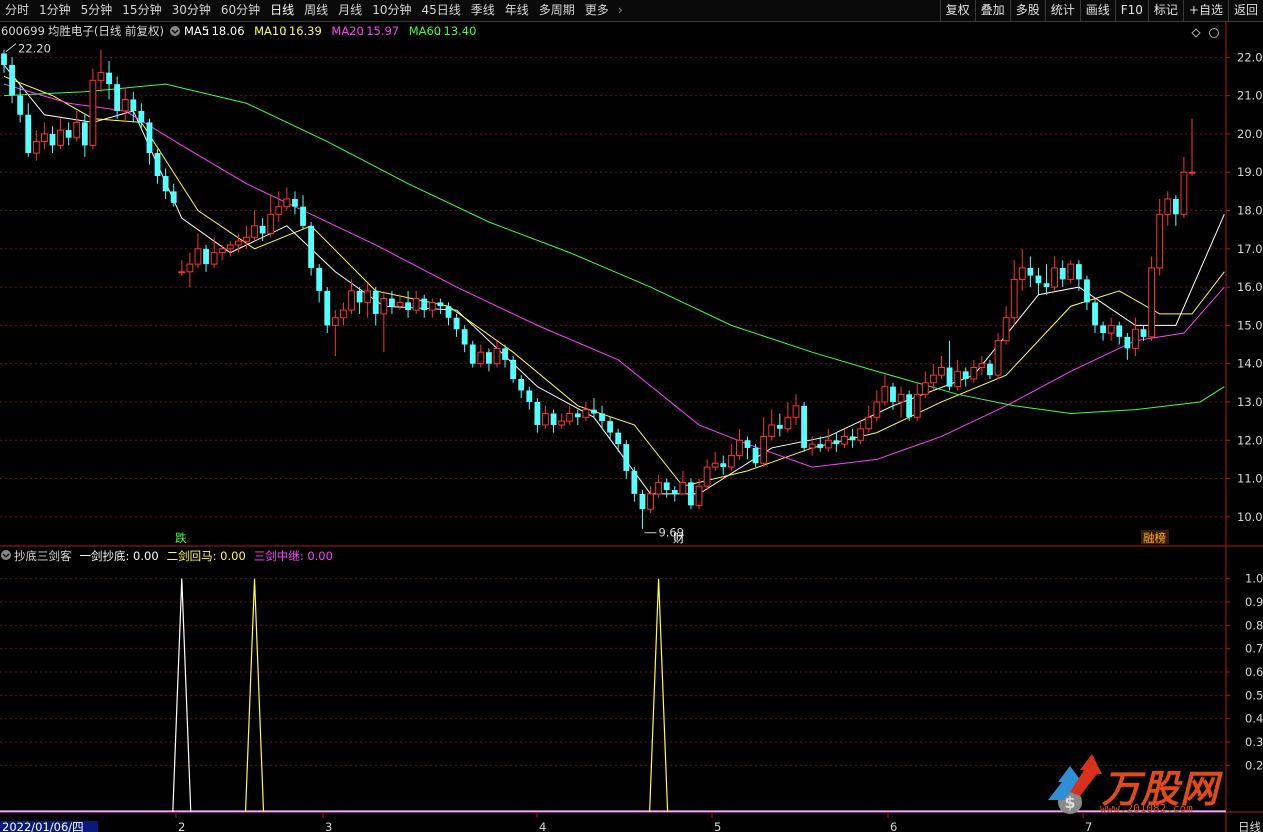  I want to click on event-marker-2: 融榜, so click(1154, 538).